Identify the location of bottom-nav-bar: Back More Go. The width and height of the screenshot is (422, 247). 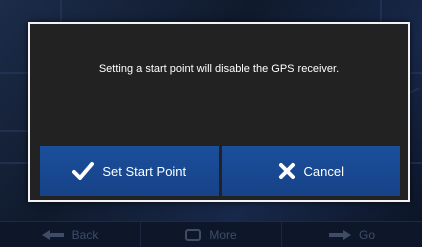
(211, 234).